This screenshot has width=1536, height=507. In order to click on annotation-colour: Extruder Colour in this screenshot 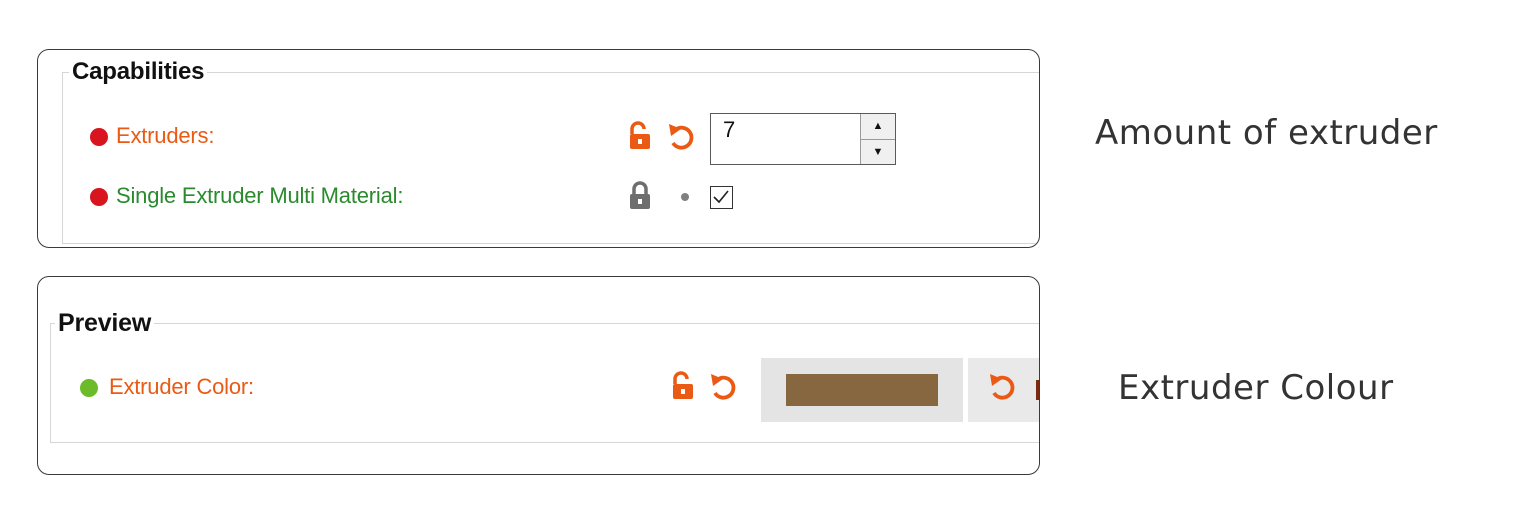, I will do `click(1256, 388)`.